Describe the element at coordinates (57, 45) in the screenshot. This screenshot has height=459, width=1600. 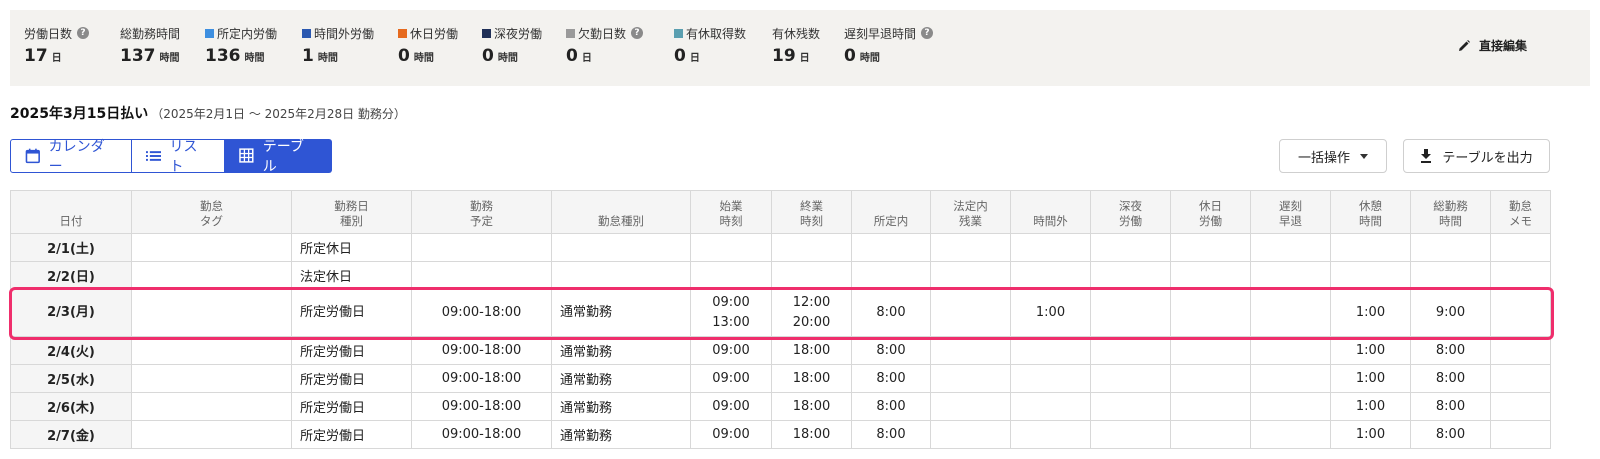
I see `stat-working-days: 労働日数? 17 日` at that location.